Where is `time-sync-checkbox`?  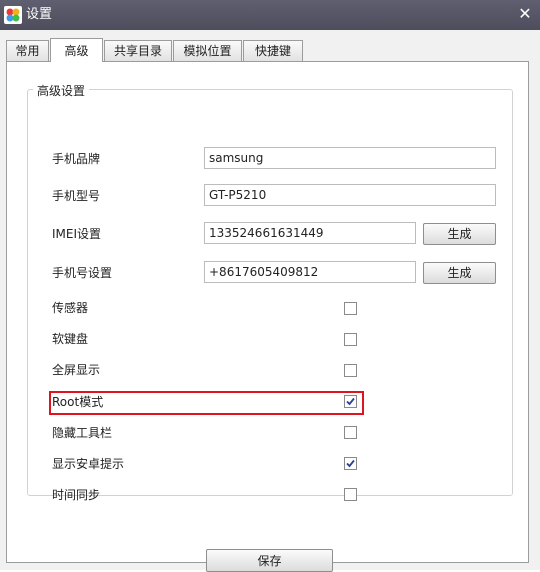
time-sync-checkbox is located at coordinates (350, 494).